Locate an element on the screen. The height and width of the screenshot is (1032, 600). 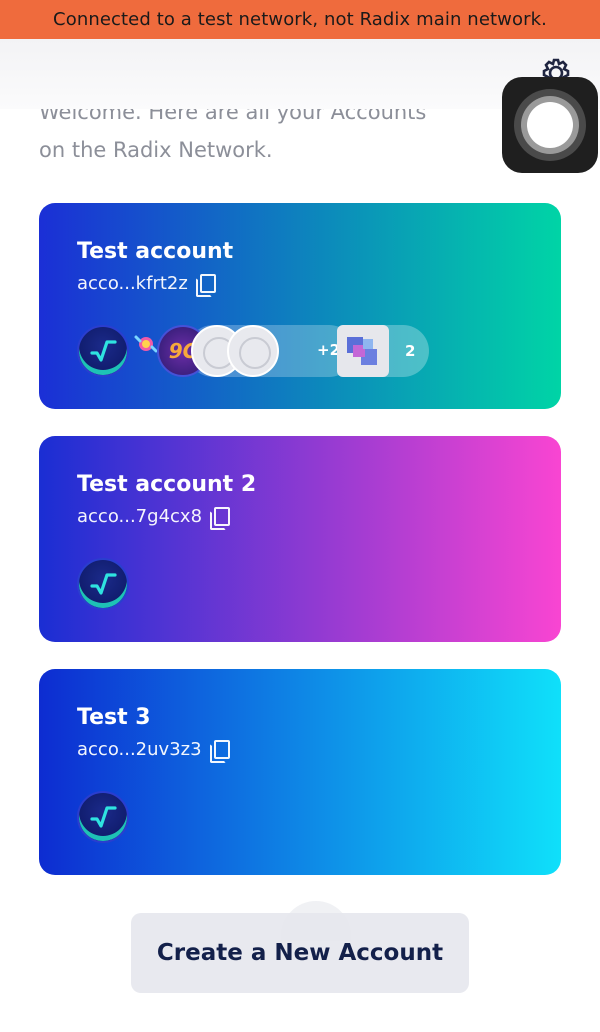
account-address-text: acco...7g4cx8 is located at coordinates (140, 516).